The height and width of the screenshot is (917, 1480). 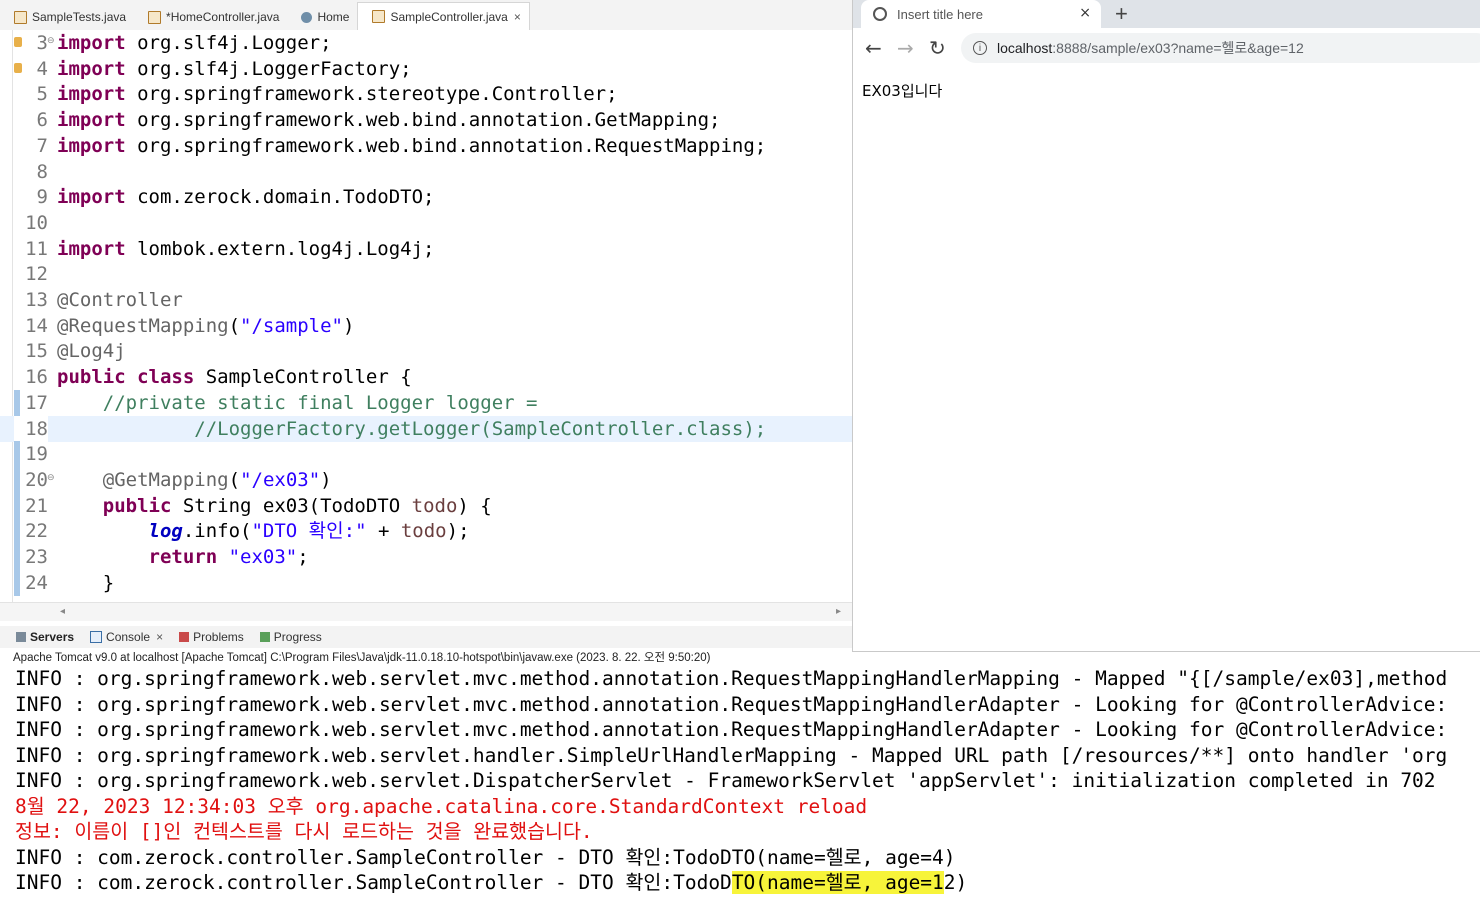 What do you see at coordinates (79, 17) in the screenshot?
I see `tab-label: SampleTests.java` at bounding box center [79, 17].